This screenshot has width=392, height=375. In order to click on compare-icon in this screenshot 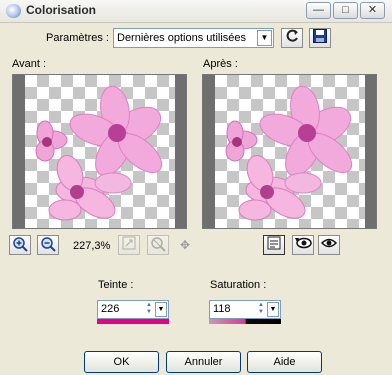, I will do `click(274, 243)`.